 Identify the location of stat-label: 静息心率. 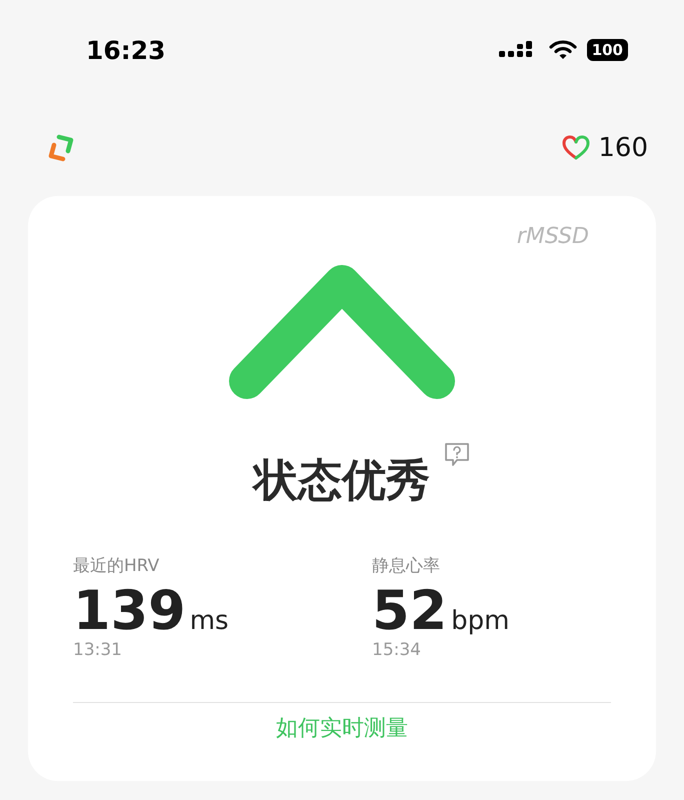
(406, 566).